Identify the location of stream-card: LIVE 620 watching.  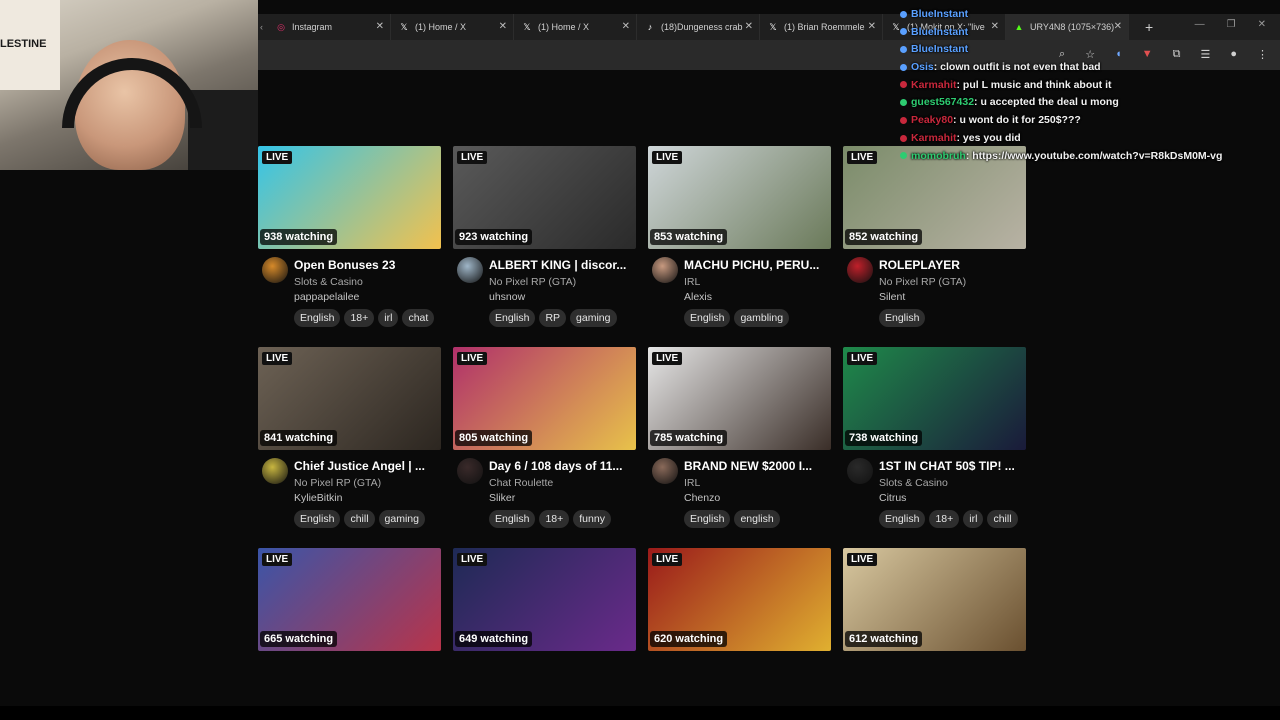
(739, 599).